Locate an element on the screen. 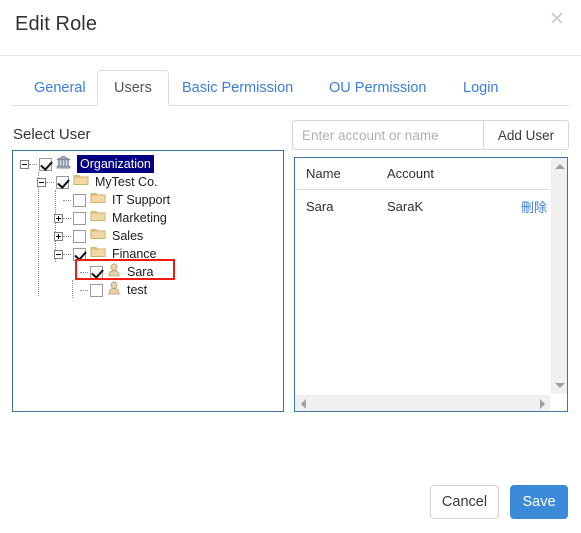 The width and height of the screenshot is (581, 533). vertical-scrollbar is located at coordinates (558, 276).